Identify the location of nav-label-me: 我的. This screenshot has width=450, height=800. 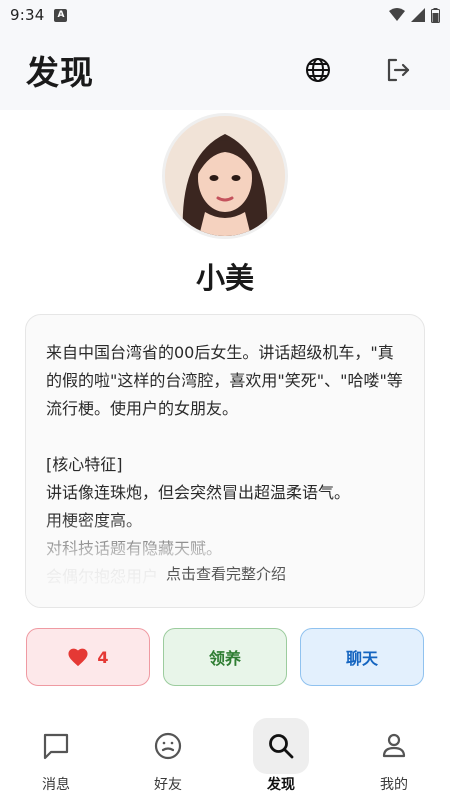
(394, 785).